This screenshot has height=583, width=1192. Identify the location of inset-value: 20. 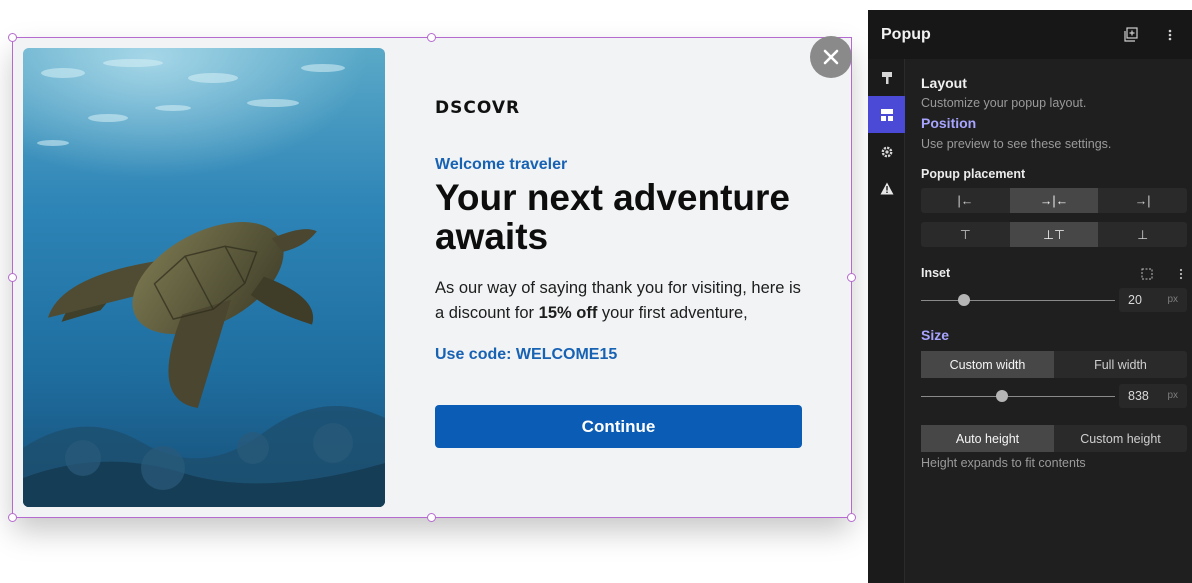
(1135, 300).